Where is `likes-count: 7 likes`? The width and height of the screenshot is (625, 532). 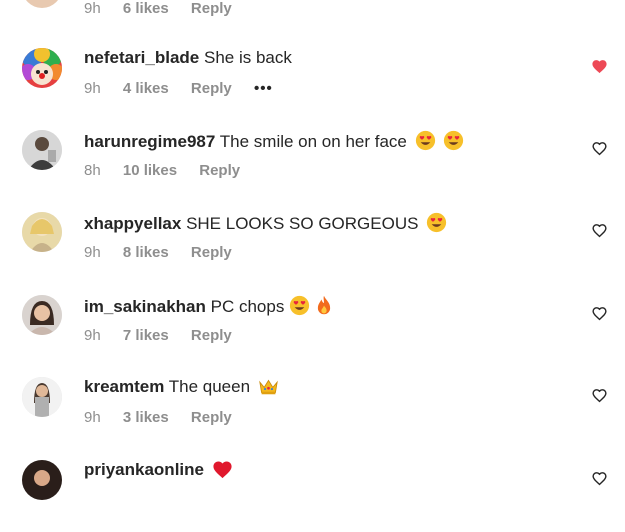 likes-count: 7 likes is located at coordinates (146, 335).